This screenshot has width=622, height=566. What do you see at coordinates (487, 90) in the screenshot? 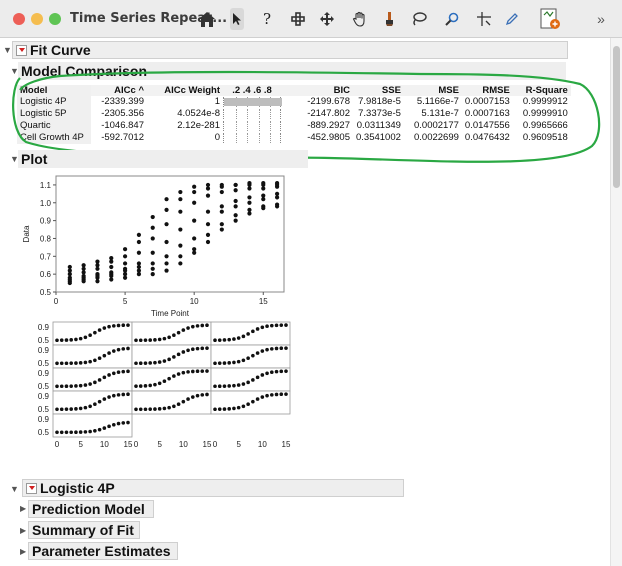
I see `header-rmse: RMSE` at bounding box center [487, 90].